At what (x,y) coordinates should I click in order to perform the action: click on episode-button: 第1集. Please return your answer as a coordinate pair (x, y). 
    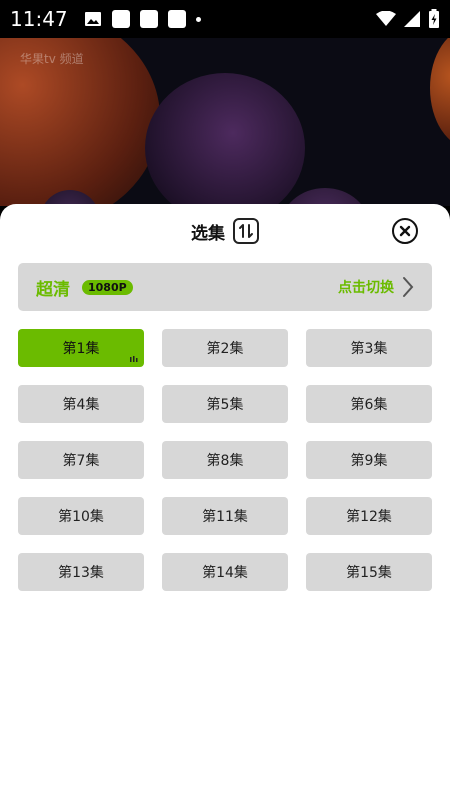
    Looking at the image, I should click on (81, 348).